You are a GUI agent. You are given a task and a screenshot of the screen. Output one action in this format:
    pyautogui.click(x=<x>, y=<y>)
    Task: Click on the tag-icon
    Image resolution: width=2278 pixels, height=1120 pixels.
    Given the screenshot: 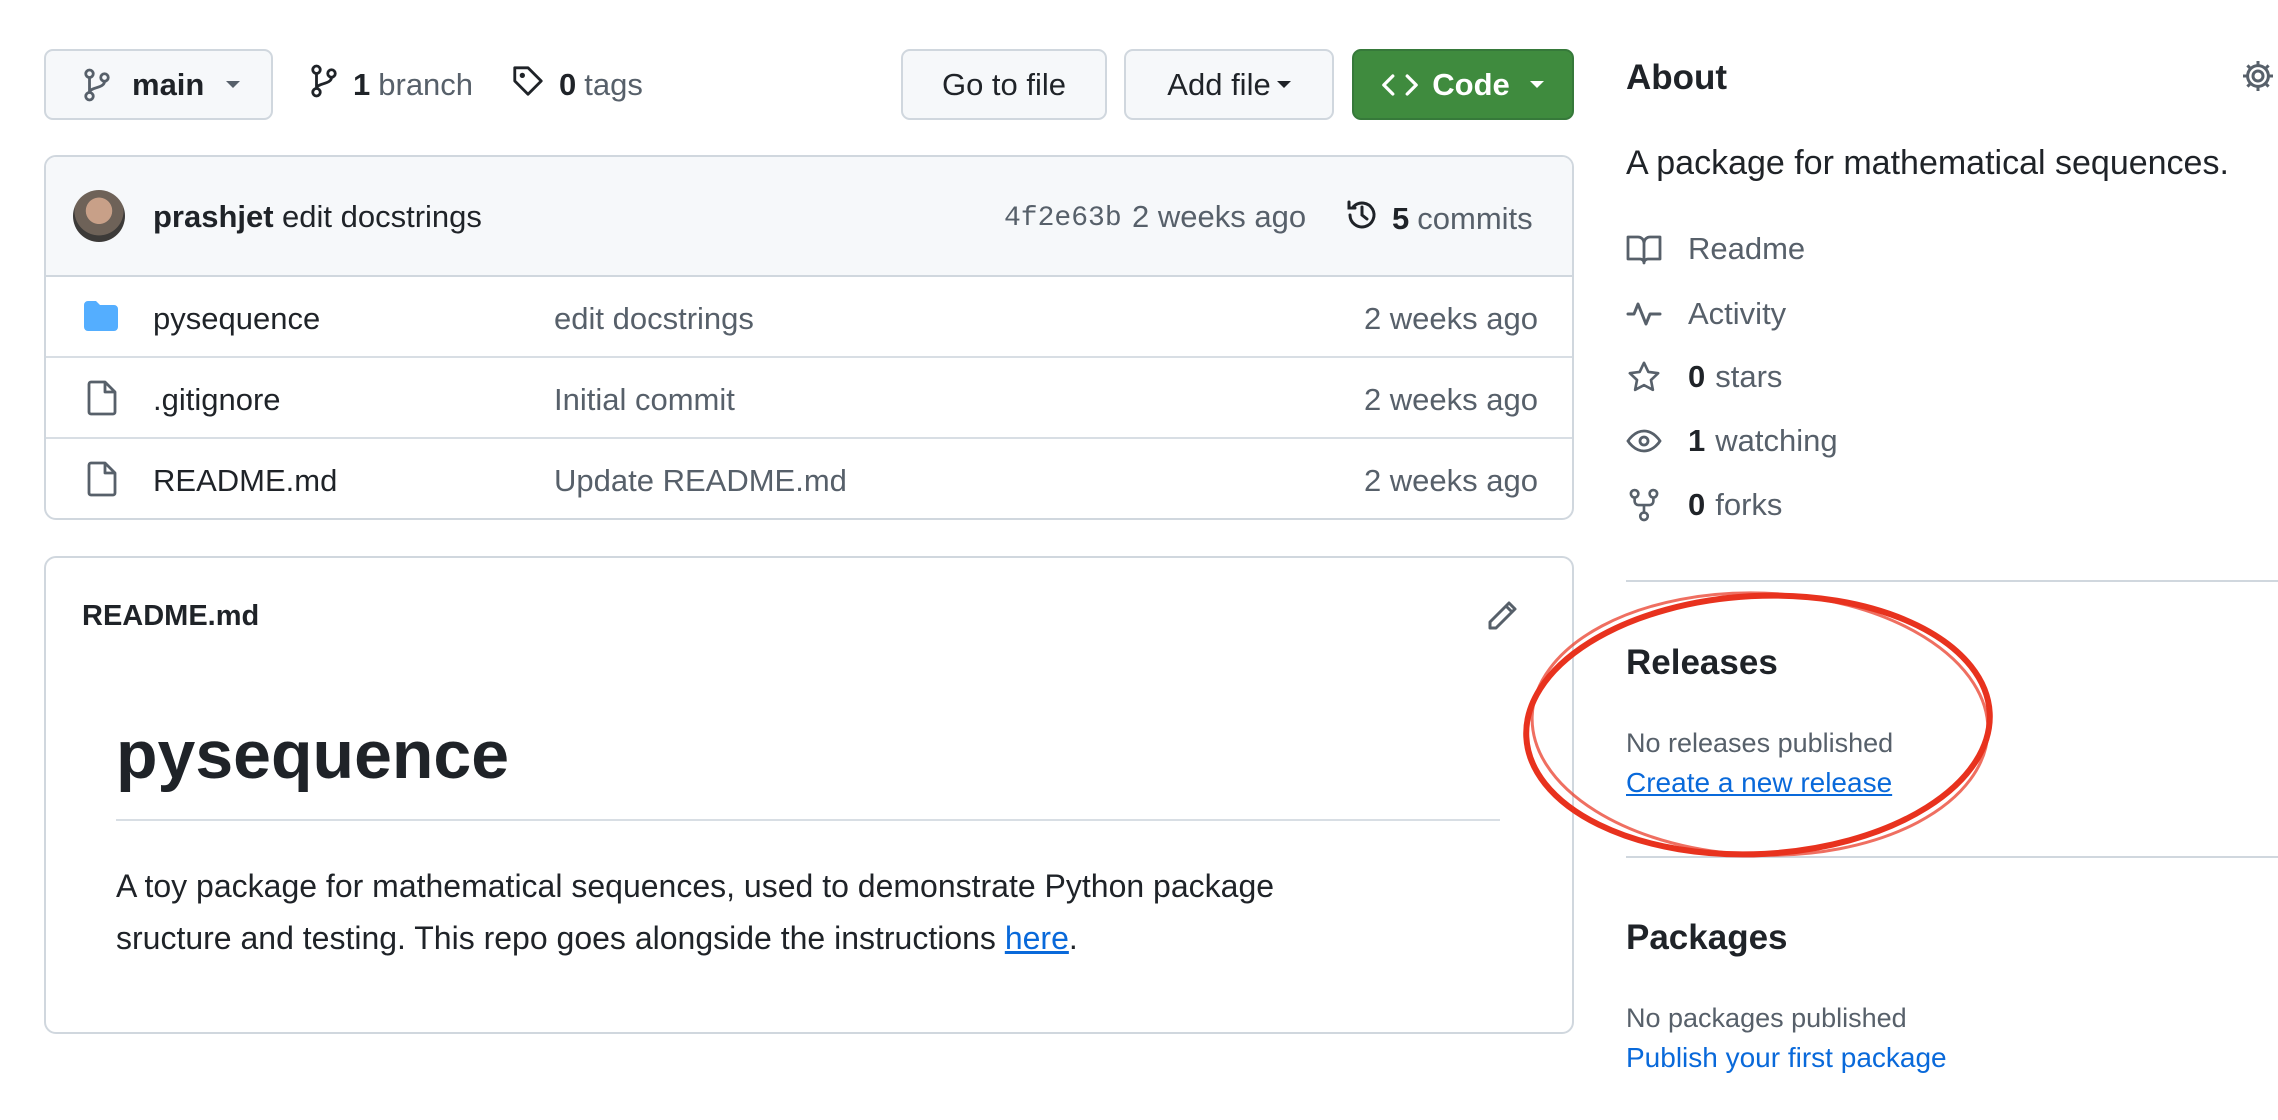 What is the action you would take?
    pyautogui.click(x=528, y=85)
    